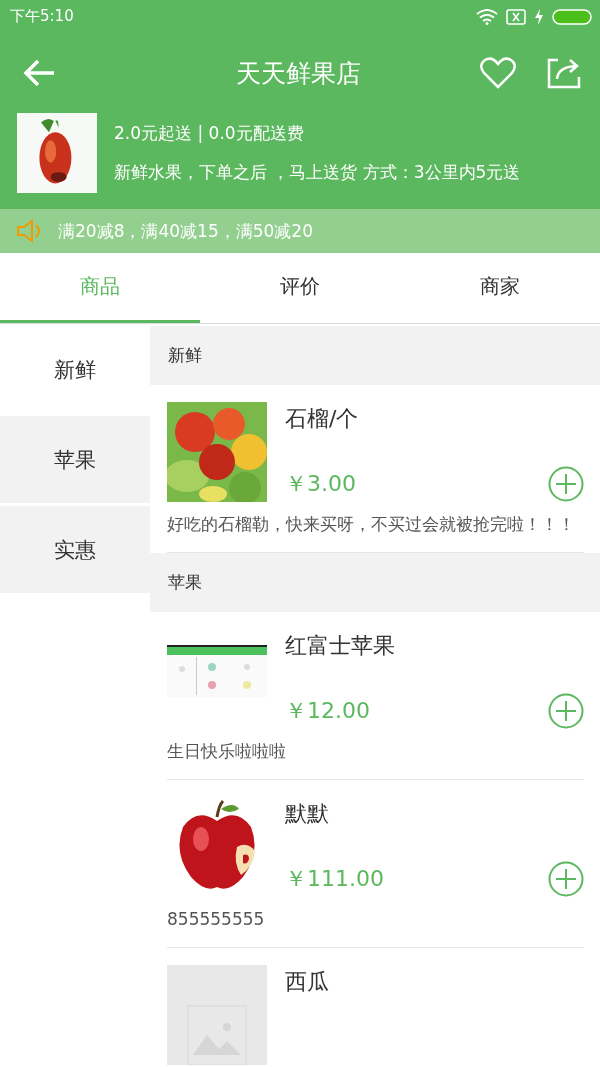  Describe the element at coordinates (572, 16) in the screenshot. I see `battery-icon` at that location.